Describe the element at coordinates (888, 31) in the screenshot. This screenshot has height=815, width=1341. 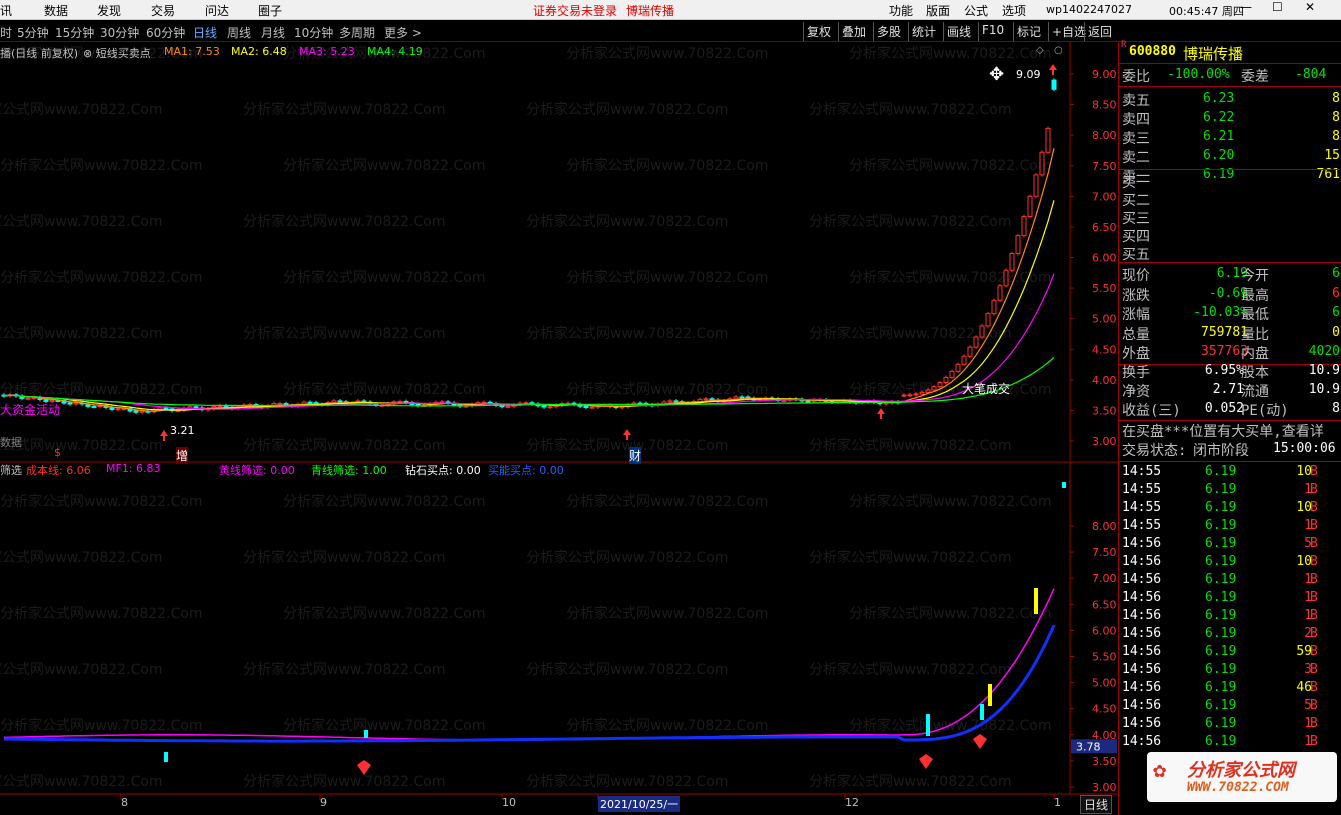
I see `tool-multistock-button: 多股` at that location.